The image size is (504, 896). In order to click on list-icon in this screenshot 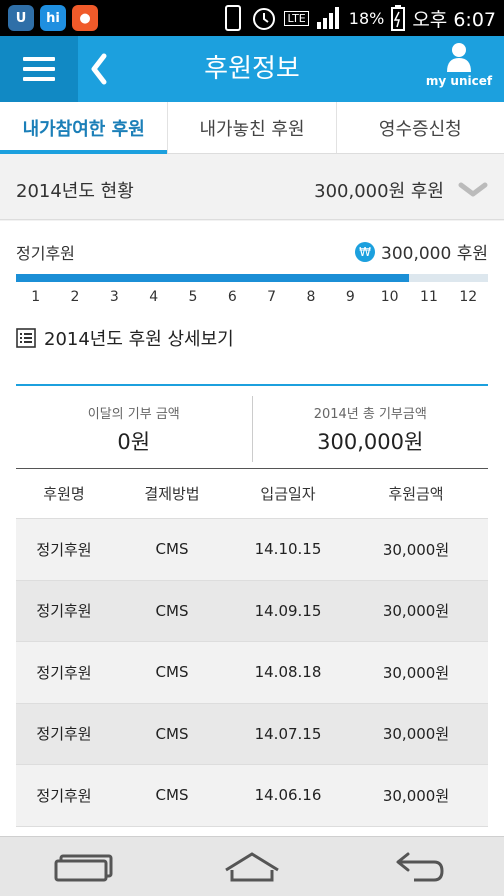, I will do `click(26, 338)`.